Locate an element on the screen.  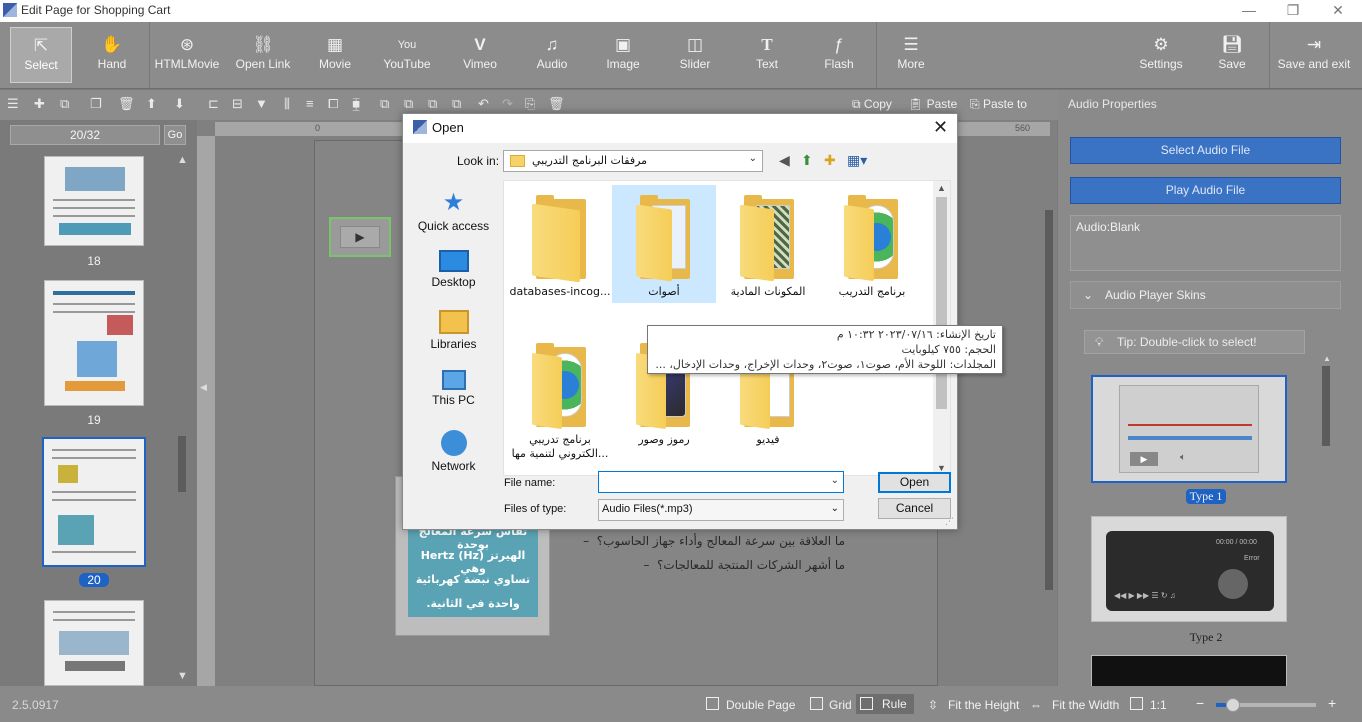
file-type-select: Audio Files(*.mp3) ⌄ is located at coordinates (721, 510).